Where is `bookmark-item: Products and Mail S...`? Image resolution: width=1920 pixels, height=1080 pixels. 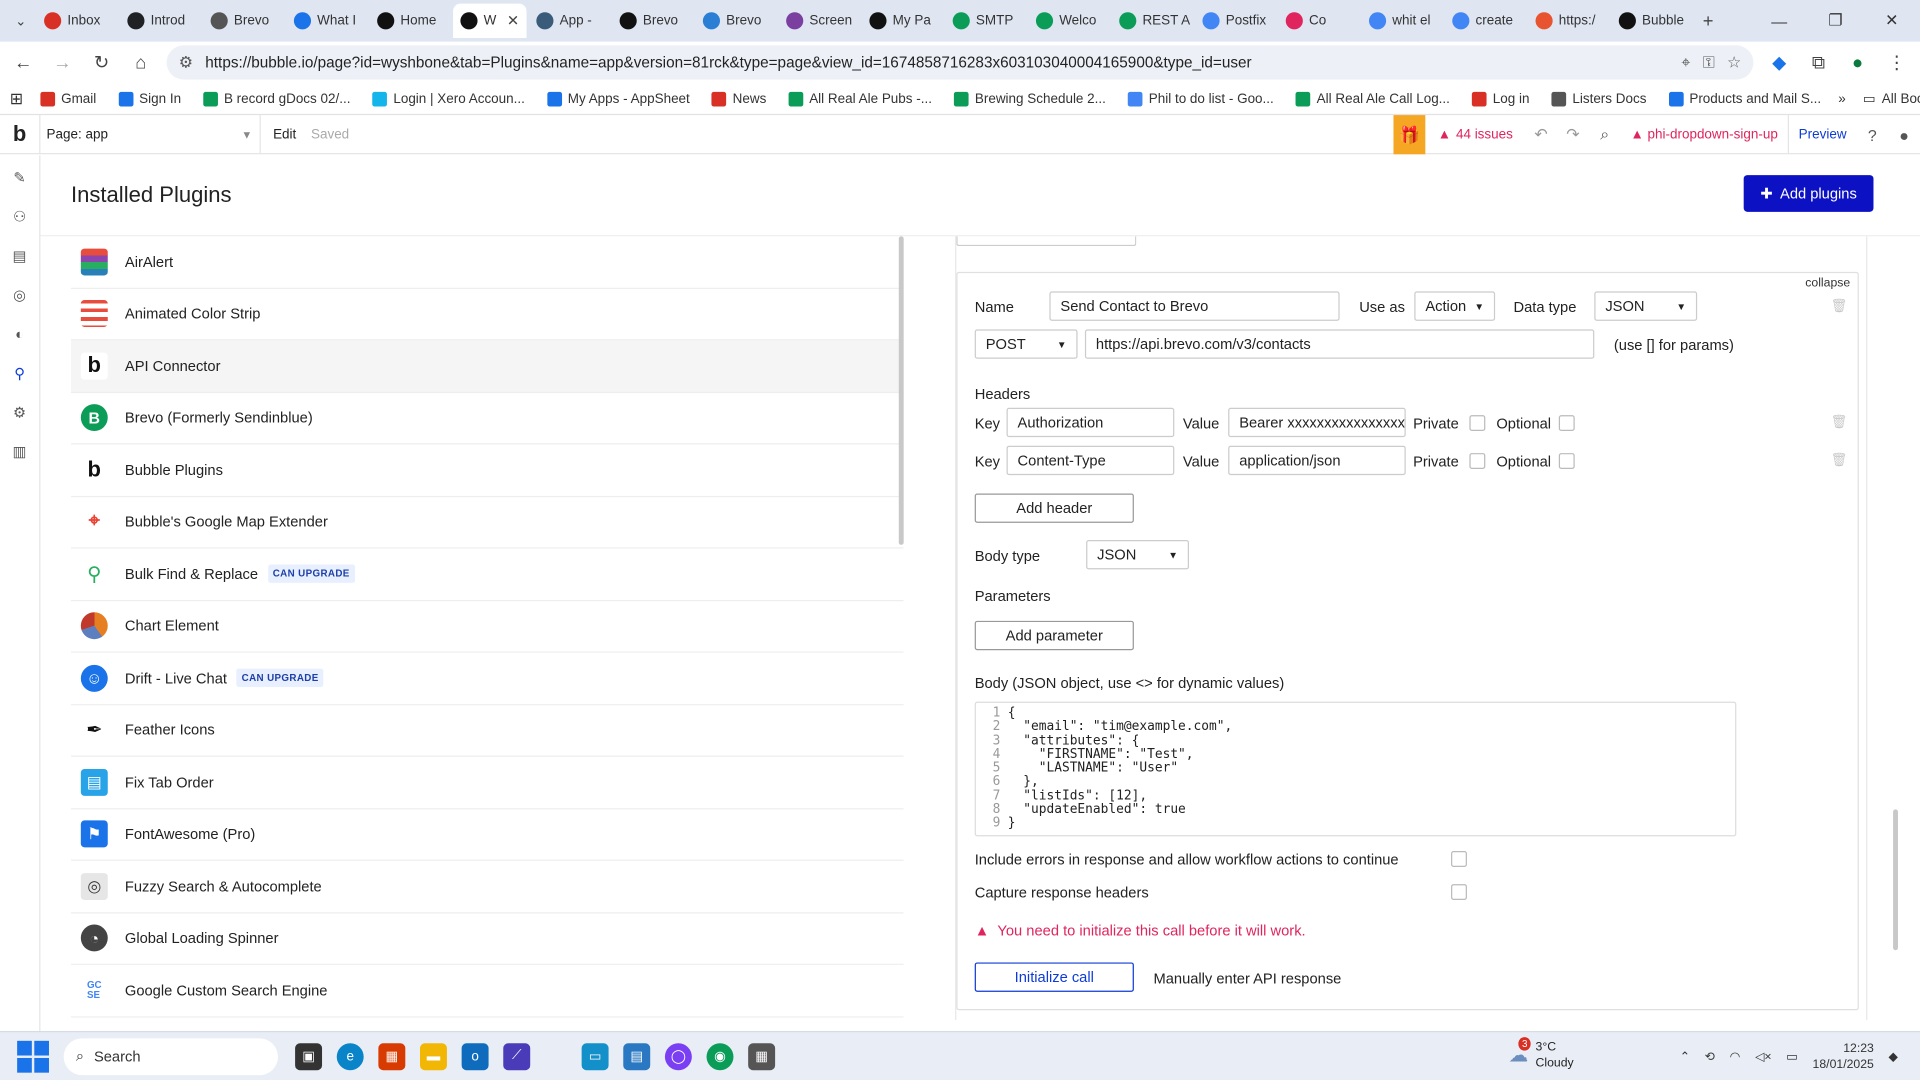
bookmark-item: Products and Mail S... is located at coordinates (1744, 98).